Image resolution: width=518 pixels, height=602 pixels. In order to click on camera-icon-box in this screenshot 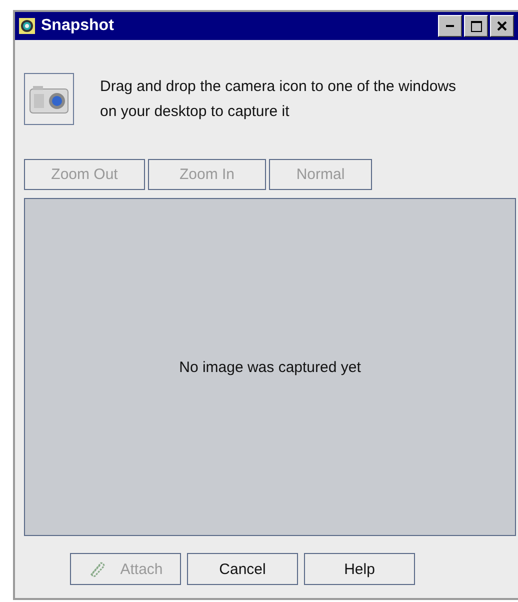, I will do `click(49, 99)`.